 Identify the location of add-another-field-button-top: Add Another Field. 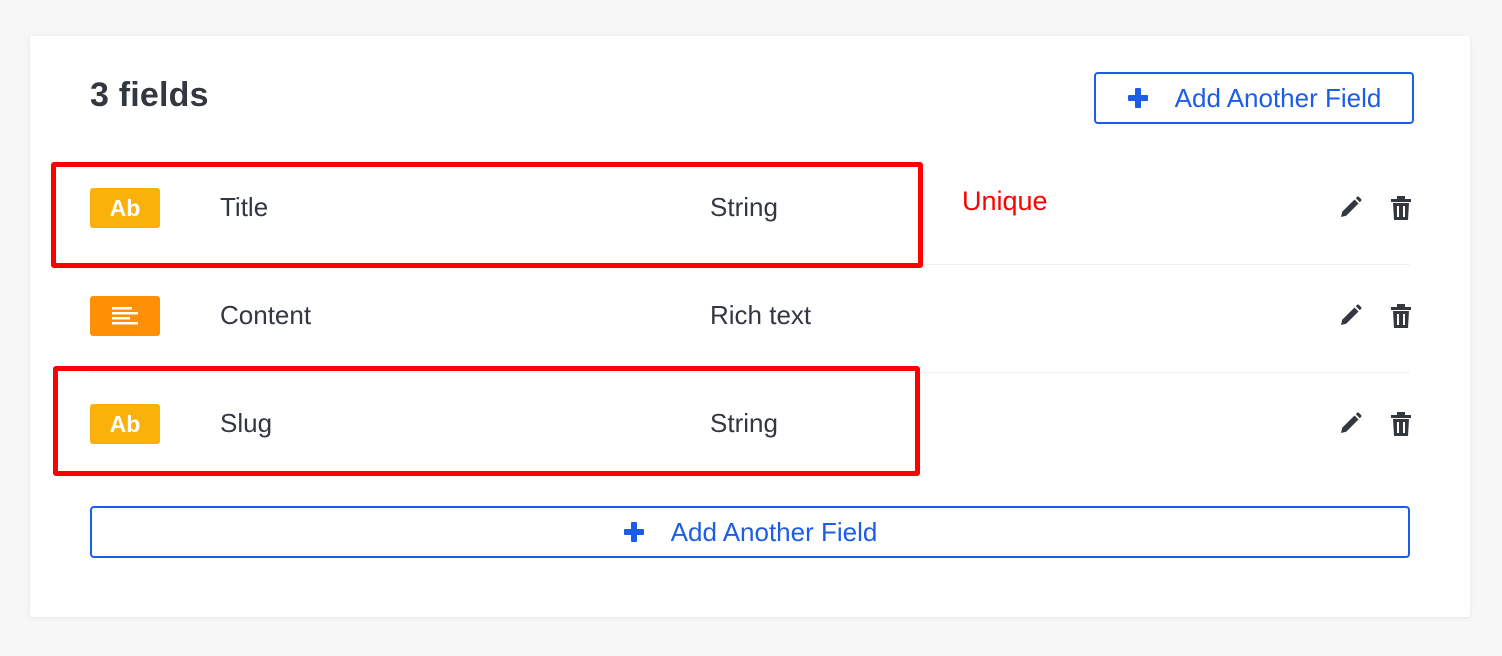
(1254, 98).